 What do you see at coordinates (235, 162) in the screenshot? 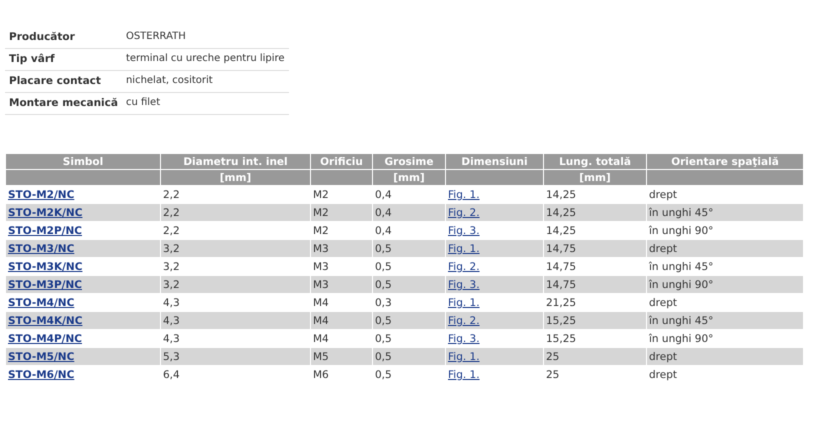
I see `column-header: Diametru int. inel` at bounding box center [235, 162].